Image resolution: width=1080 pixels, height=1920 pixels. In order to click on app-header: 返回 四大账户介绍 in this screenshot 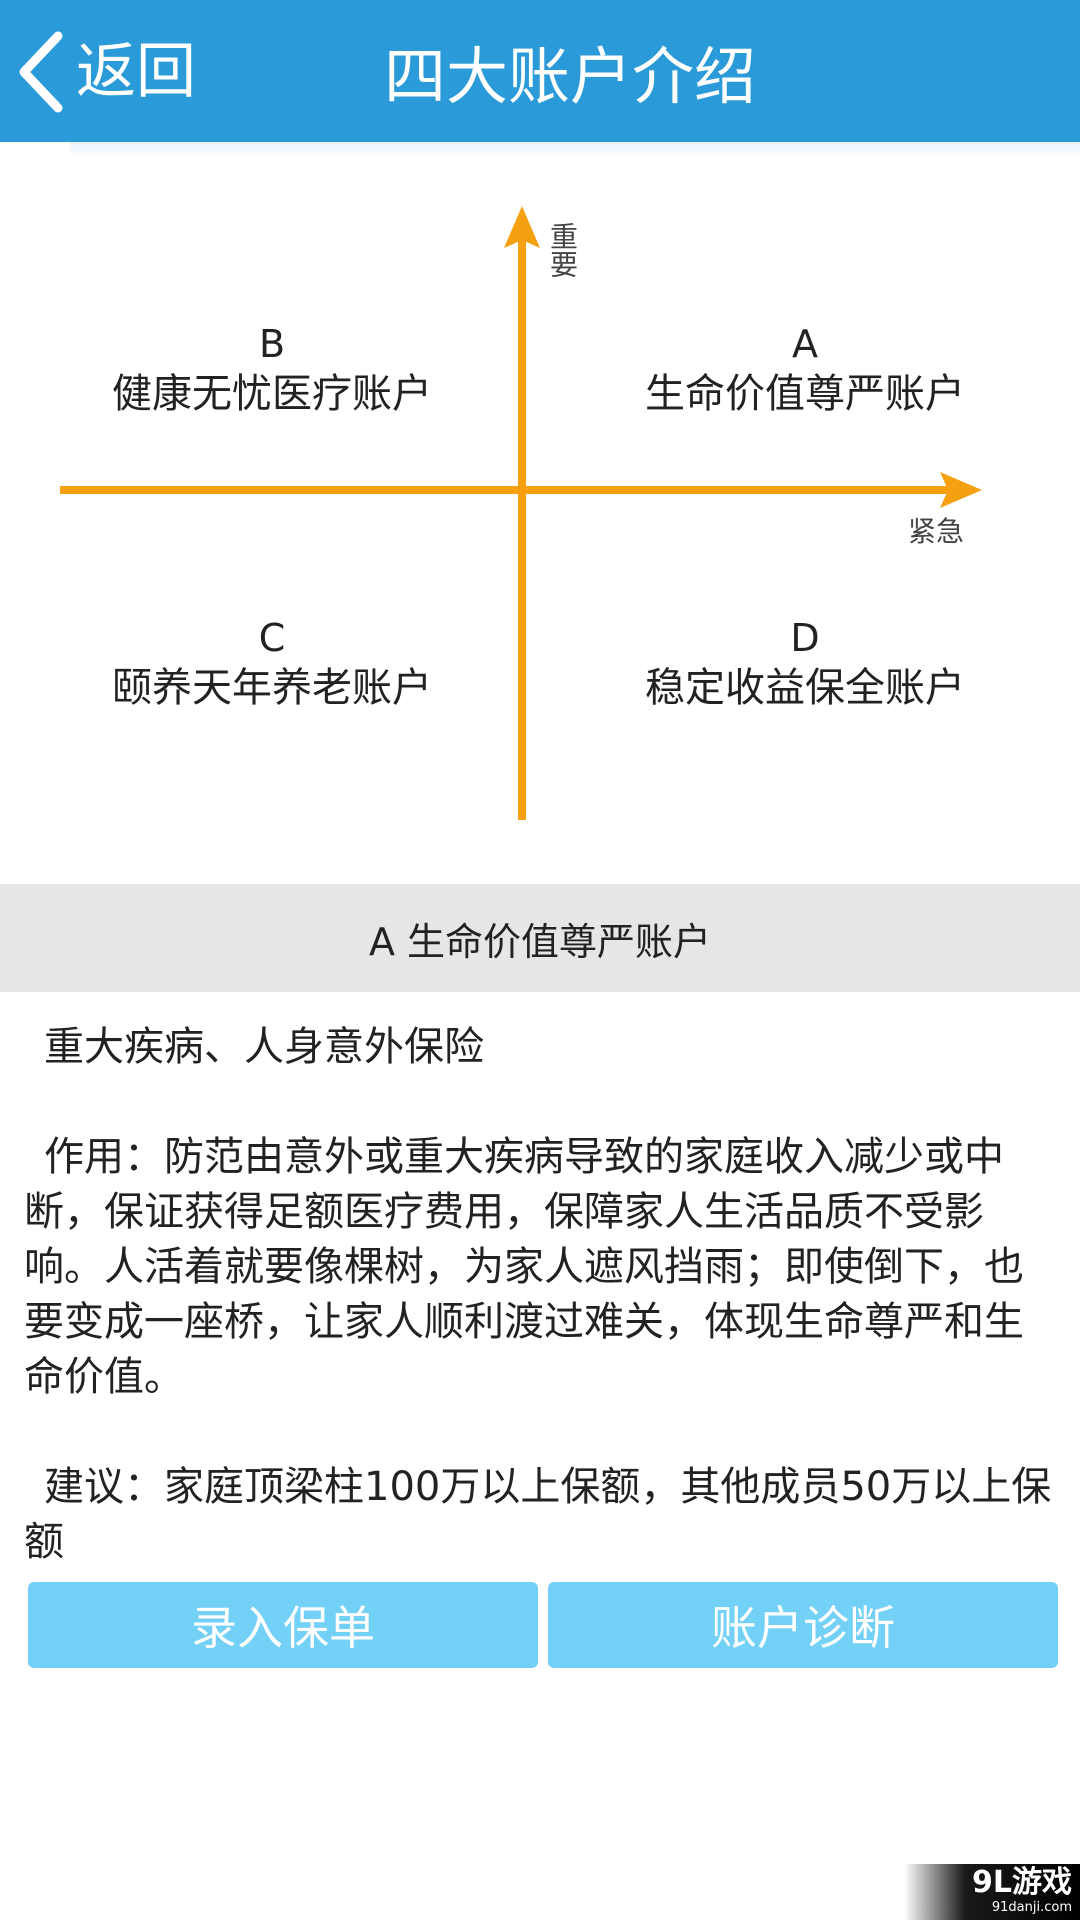, I will do `click(540, 71)`.